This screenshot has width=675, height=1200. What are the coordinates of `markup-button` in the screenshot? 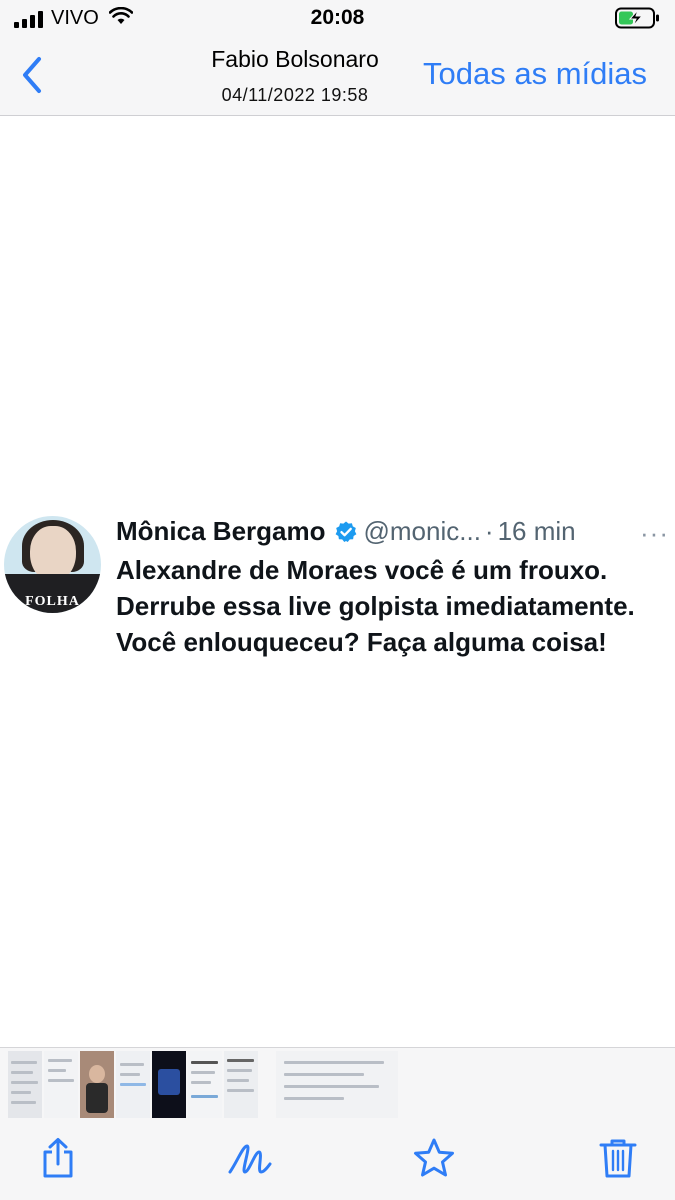 It's located at (250, 1158).